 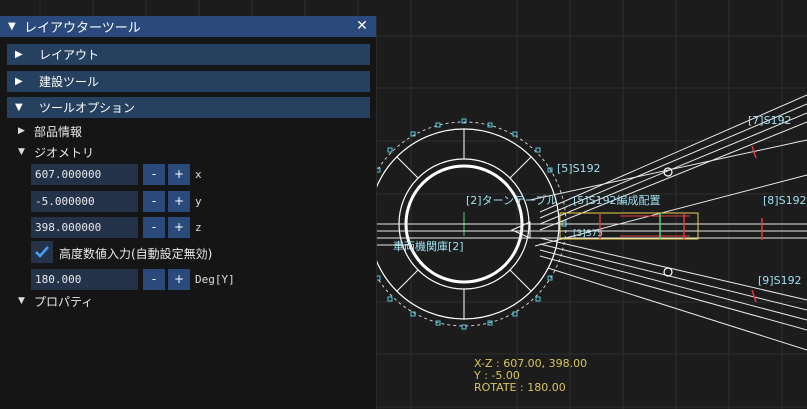 I want to click on z-decrement-button: -, so click(x=154, y=227).